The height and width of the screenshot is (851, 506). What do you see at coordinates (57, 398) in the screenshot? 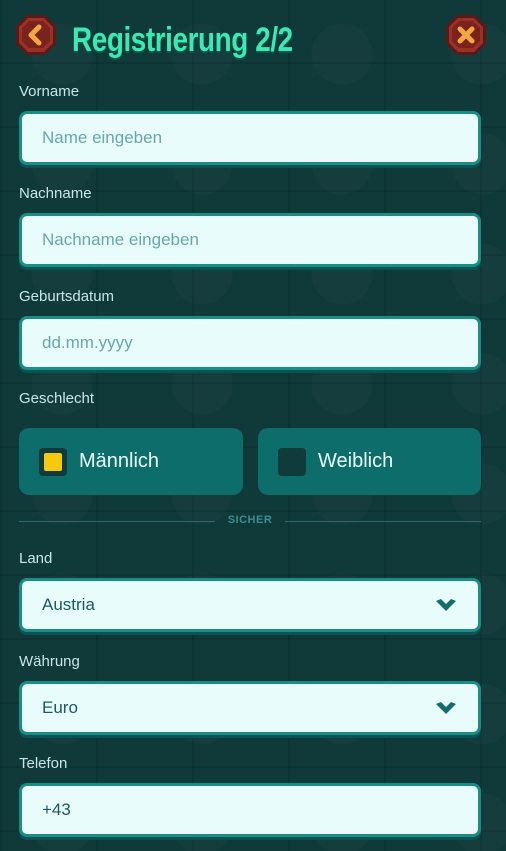
I see `gender-label: Geschlecht` at bounding box center [57, 398].